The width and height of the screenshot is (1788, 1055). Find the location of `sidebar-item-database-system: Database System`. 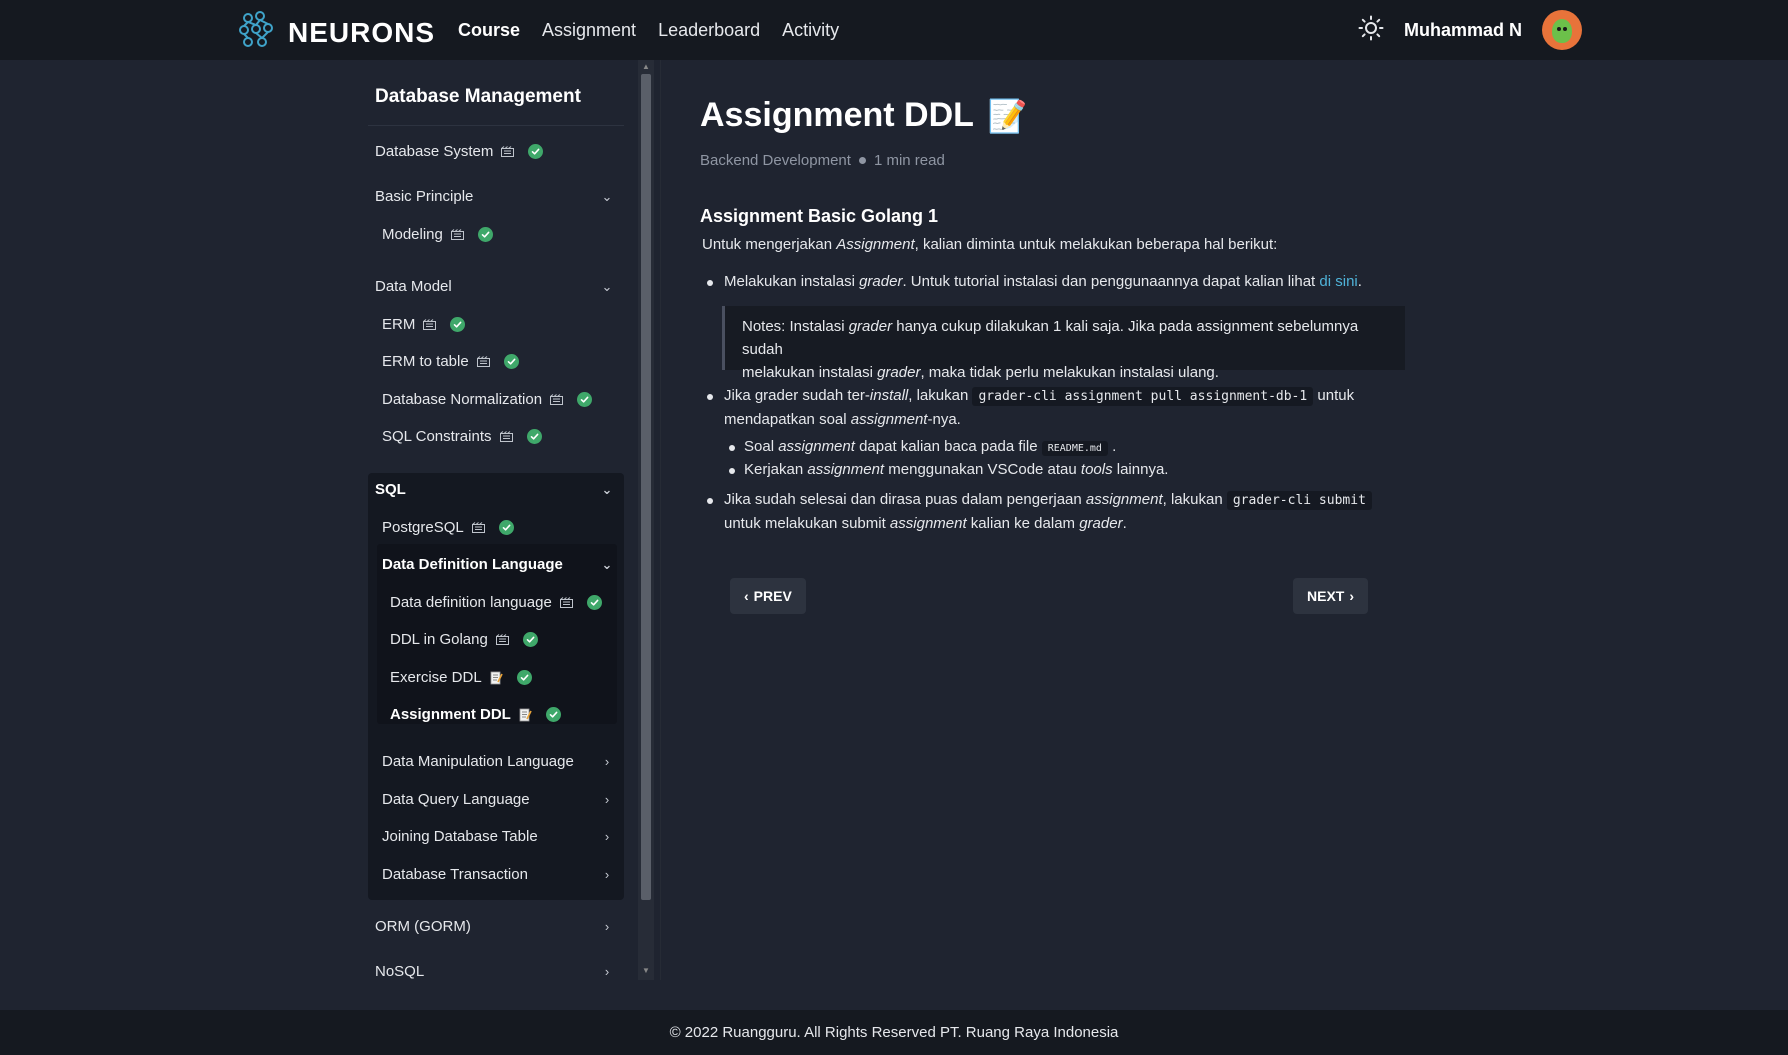

sidebar-item-database-system: Database System is located at coordinates (459, 151).